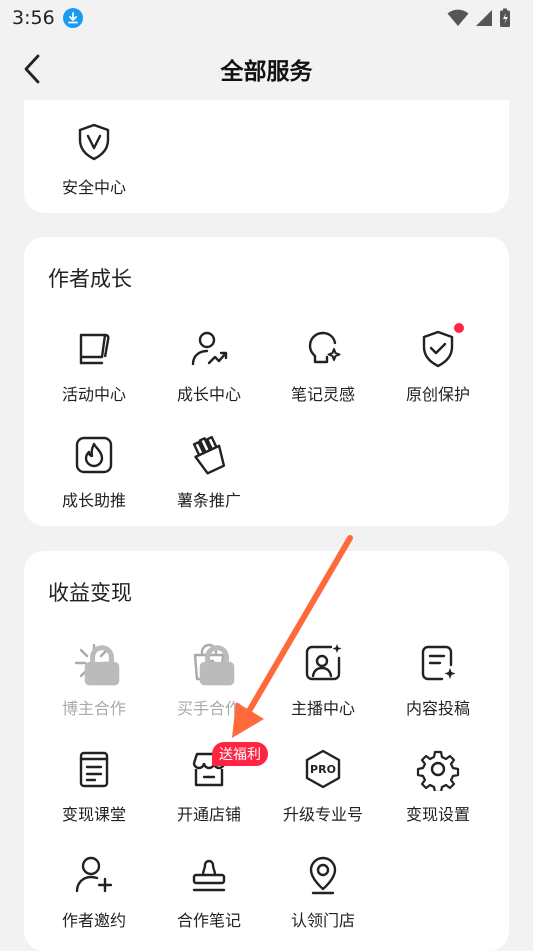 The width and height of the screenshot is (533, 951). What do you see at coordinates (323, 686) in the screenshot?
I see `service-item-host-center: 主播中心` at bounding box center [323, 686].